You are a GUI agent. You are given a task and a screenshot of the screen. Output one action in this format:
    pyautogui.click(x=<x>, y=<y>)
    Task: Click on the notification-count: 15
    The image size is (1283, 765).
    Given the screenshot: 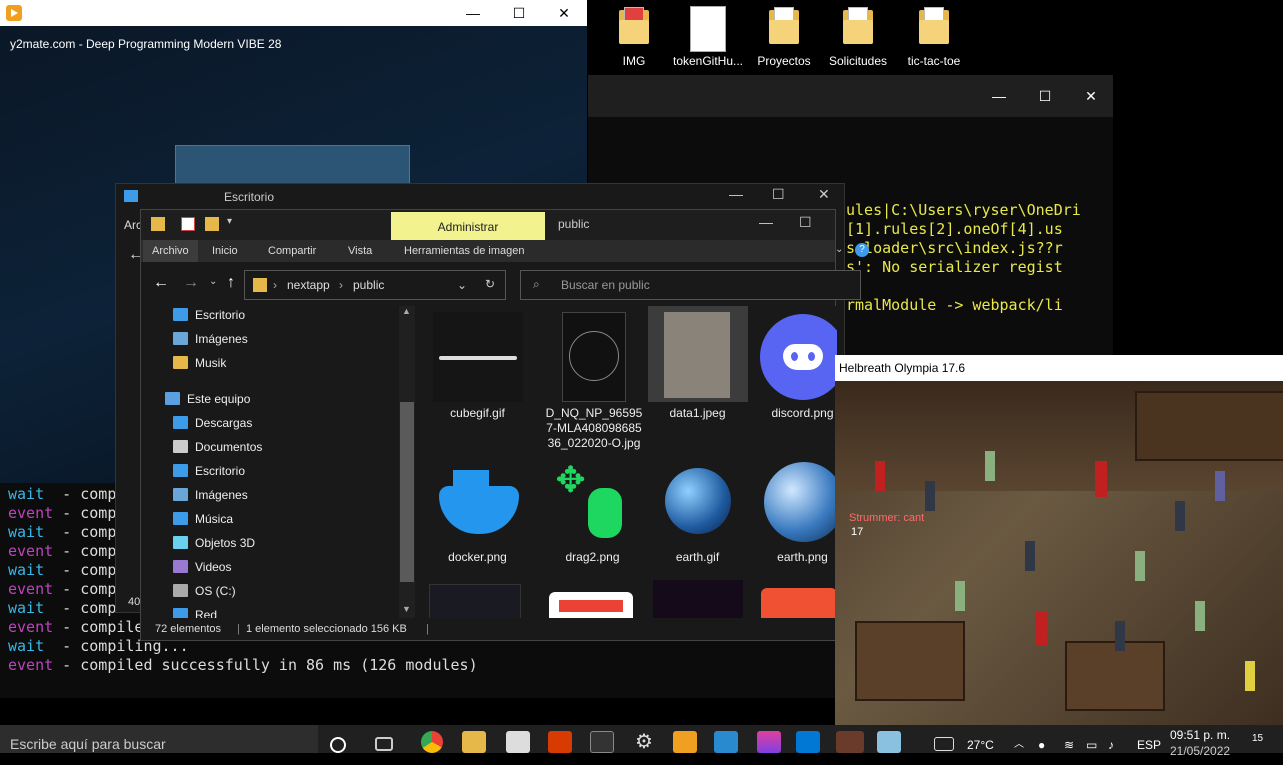 What is the action you would take?
    pyautogui.click(x=1257, y=739)
    